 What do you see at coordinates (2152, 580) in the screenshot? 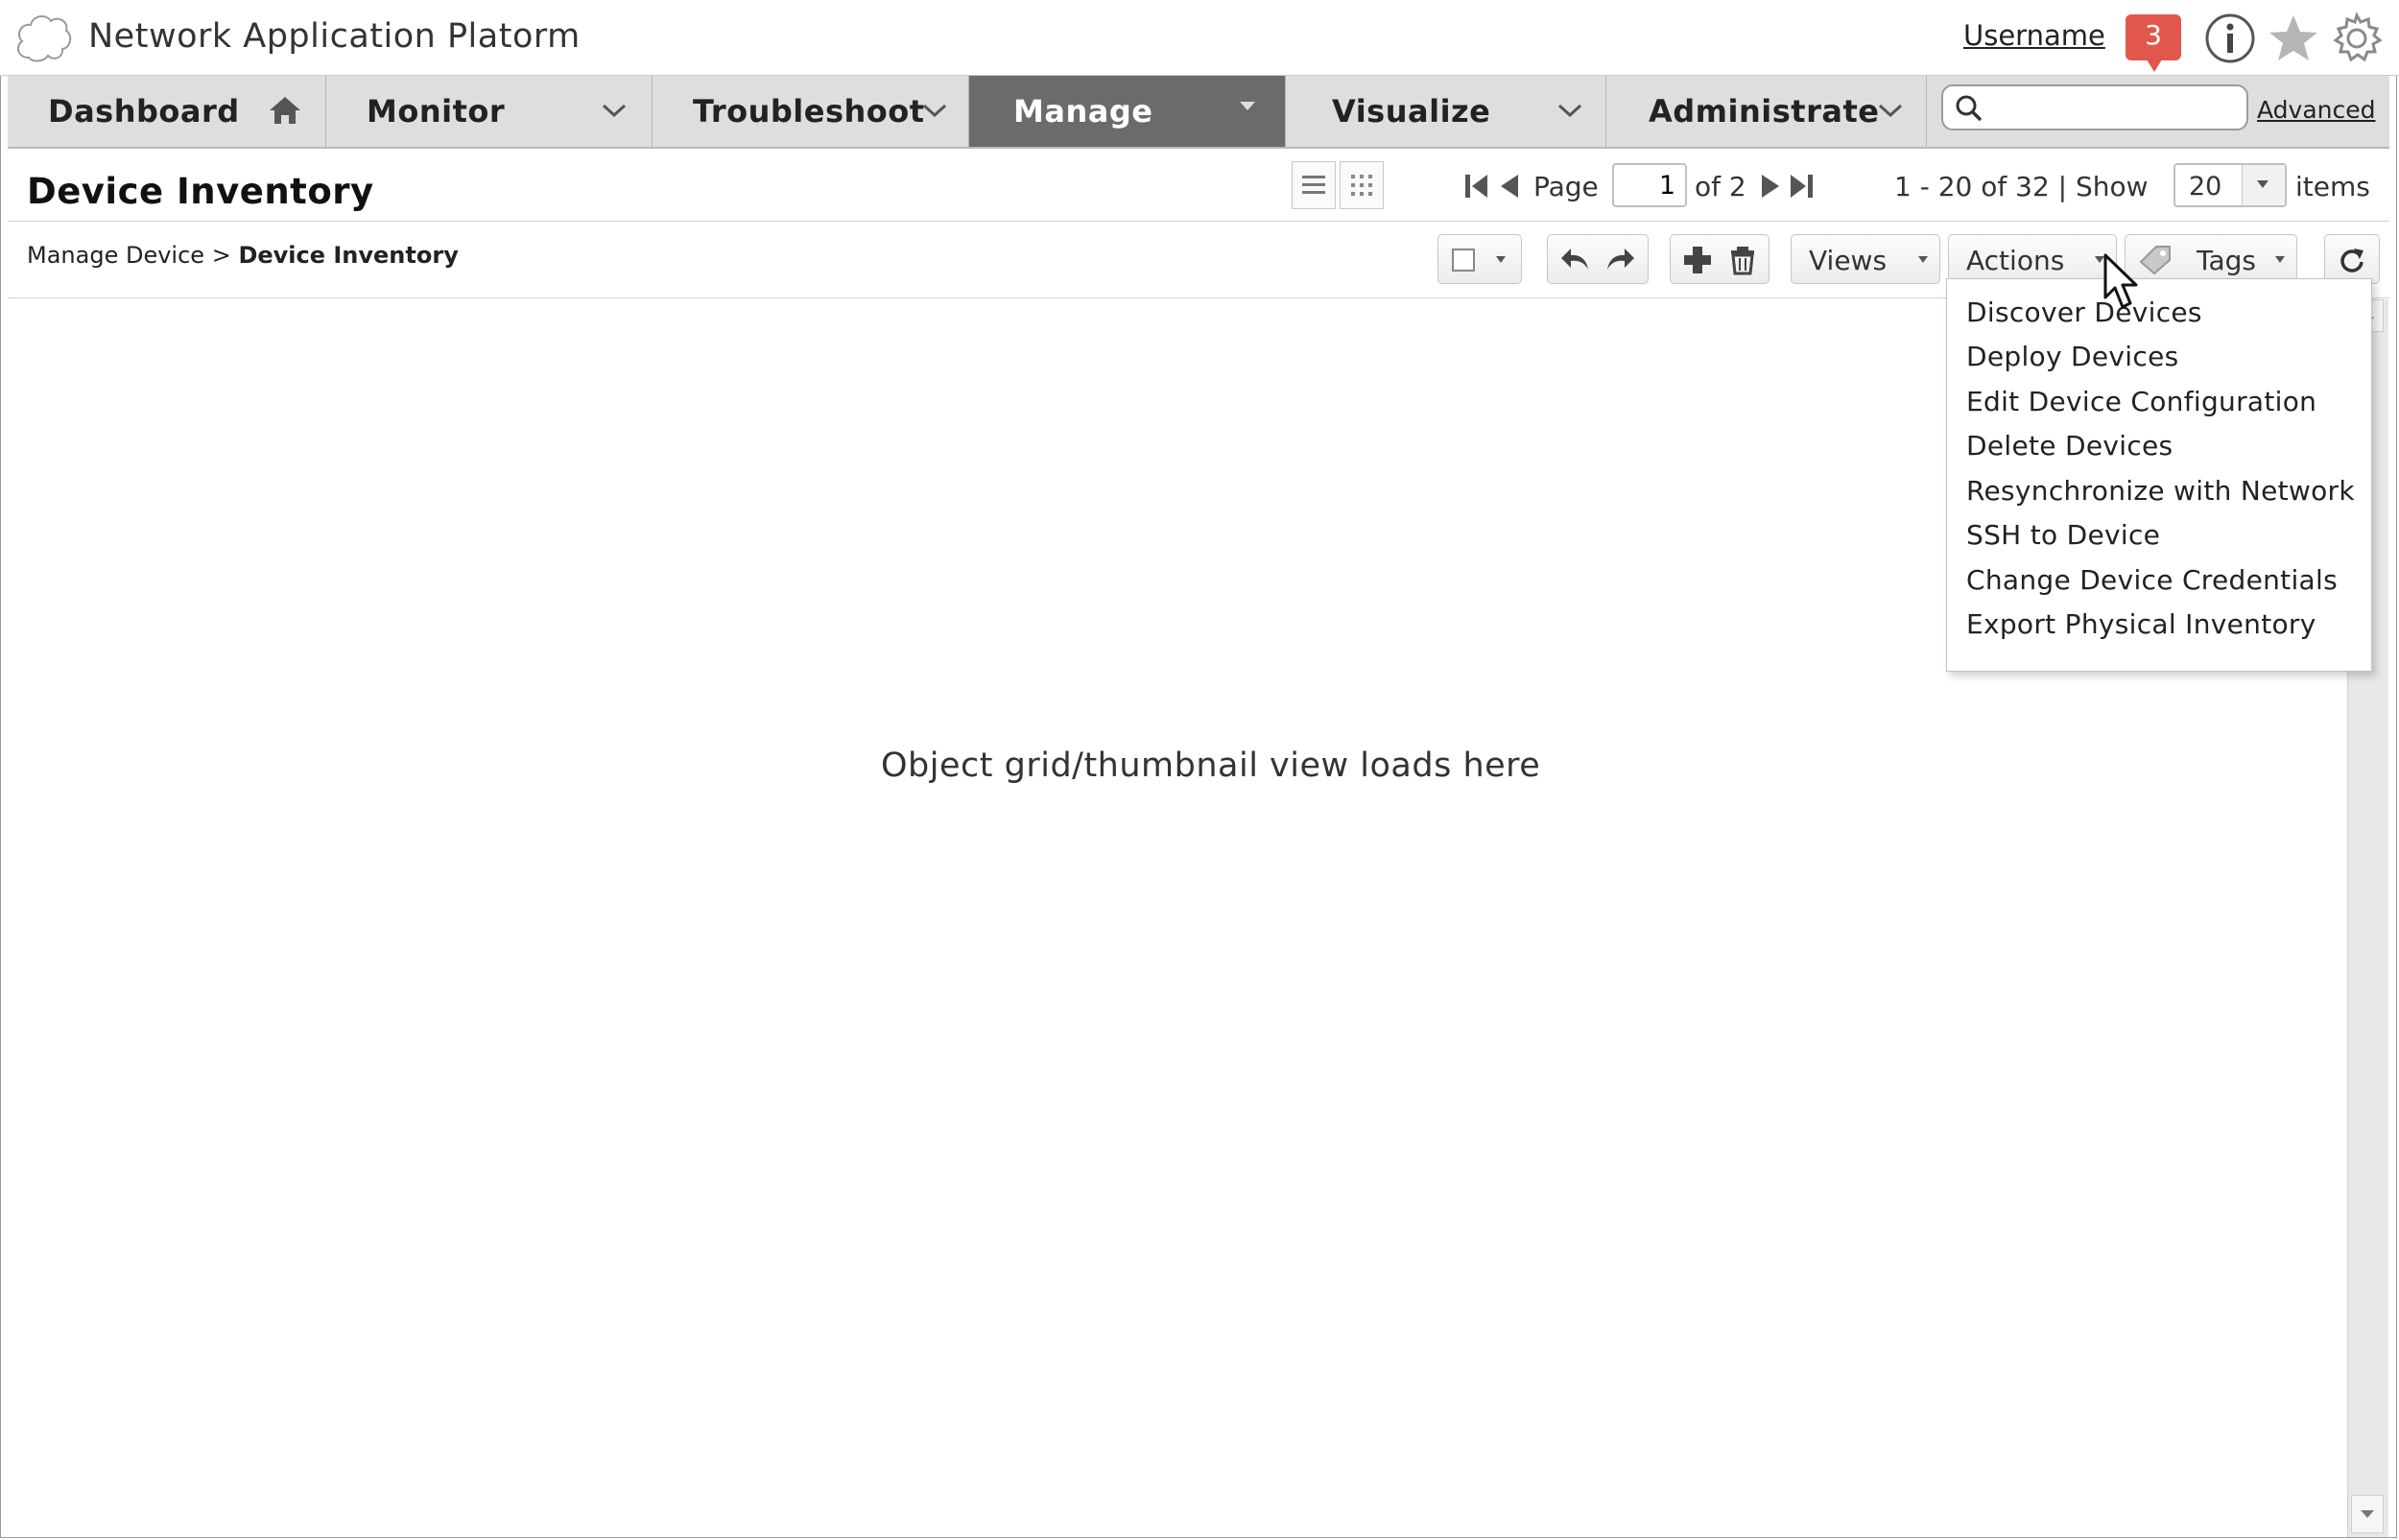
I see `menu-item-change-device-credentials: Change Device Credentials` at bounding box center [2152, 580].